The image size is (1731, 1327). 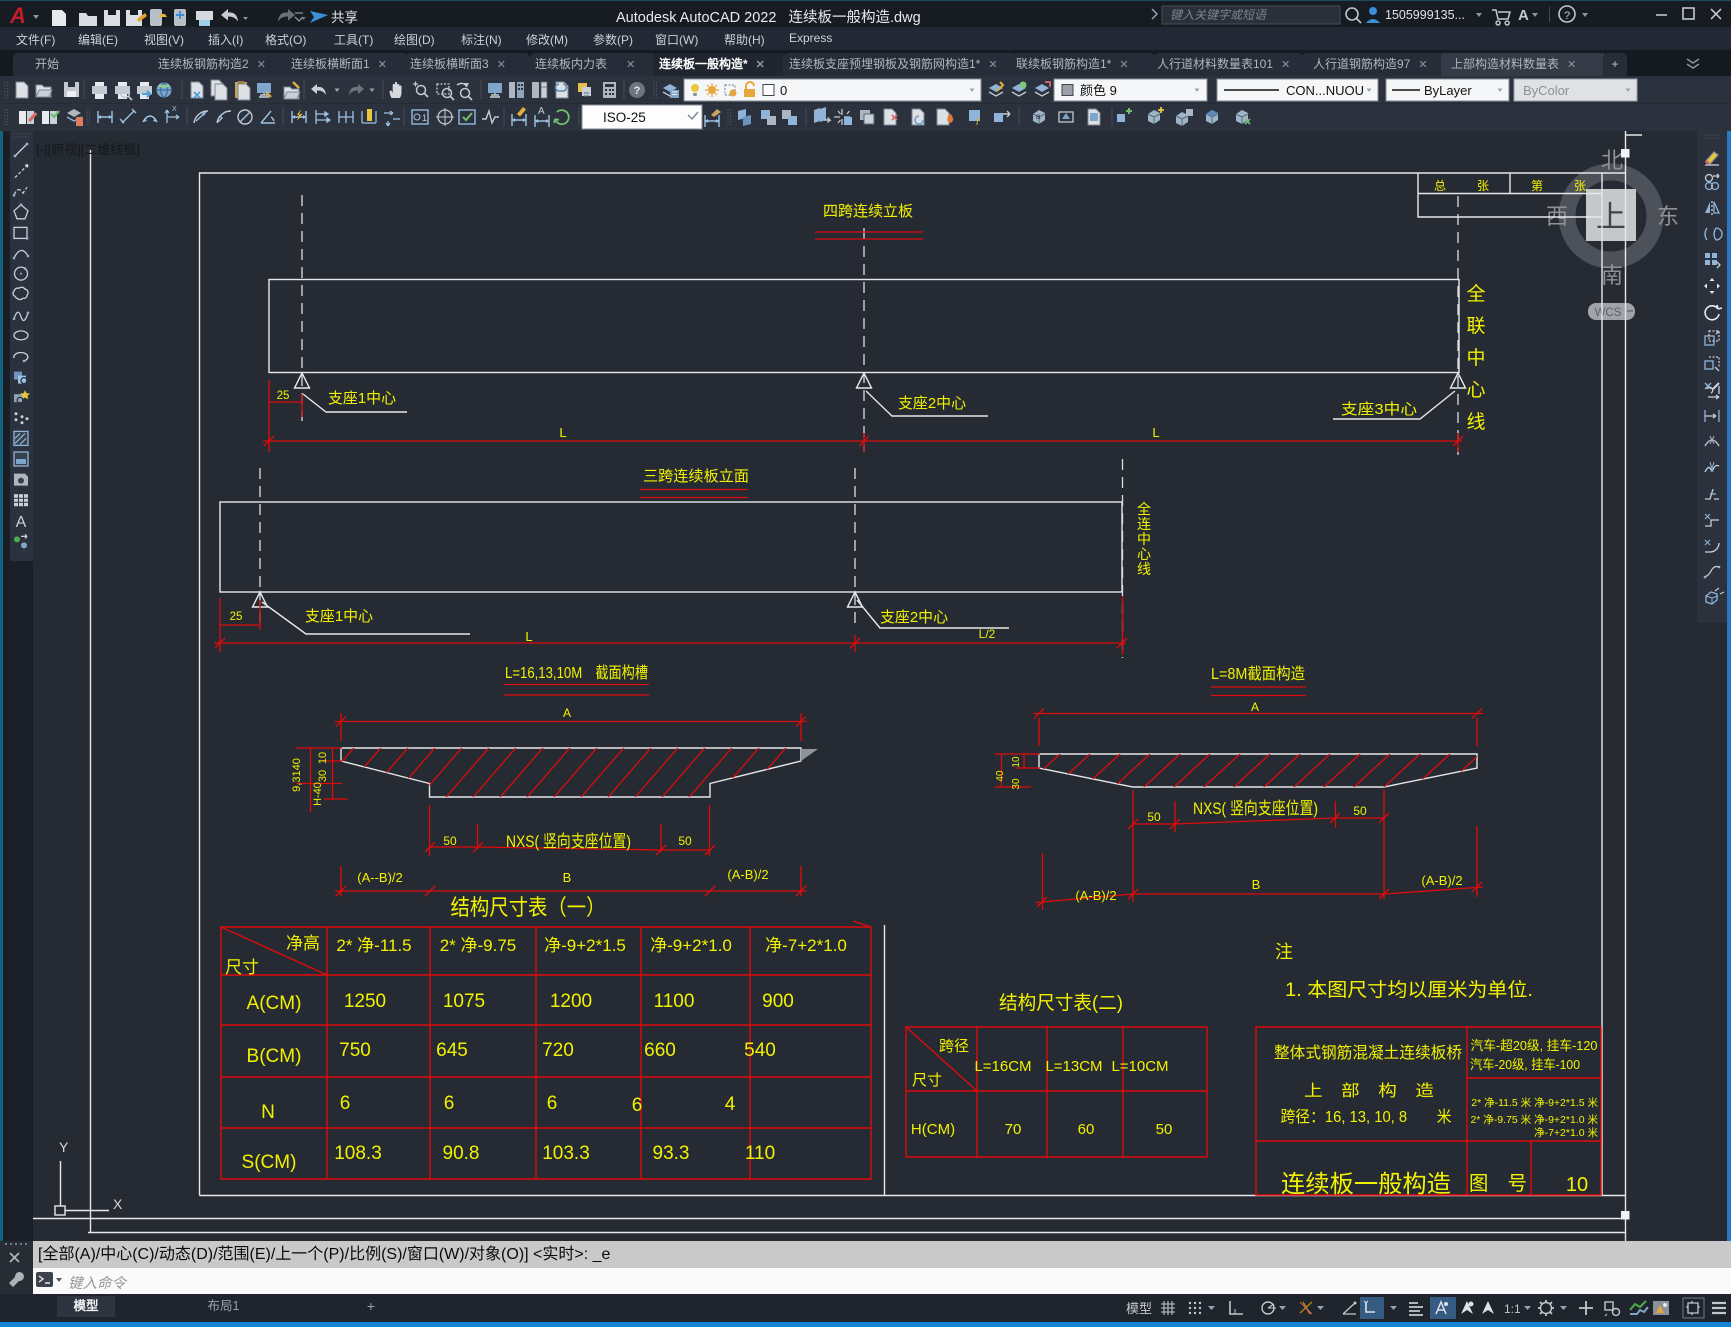 I want to click on svg-text: 2* 净-9.75 米 净-9+2*1.0 米, so click(x=1534, y=1119).